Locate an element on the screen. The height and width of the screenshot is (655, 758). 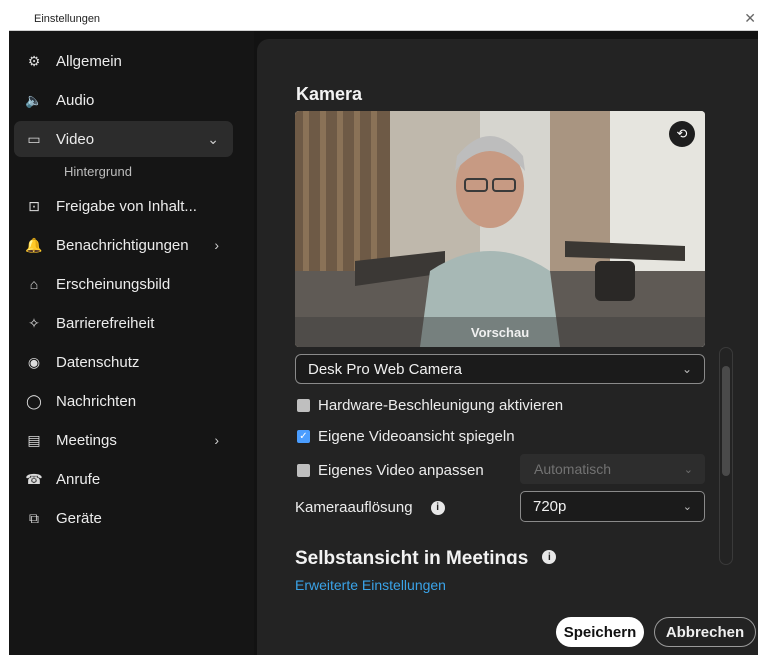
resolution-select: 720p ⌄ is located at coordinates (612, 506).